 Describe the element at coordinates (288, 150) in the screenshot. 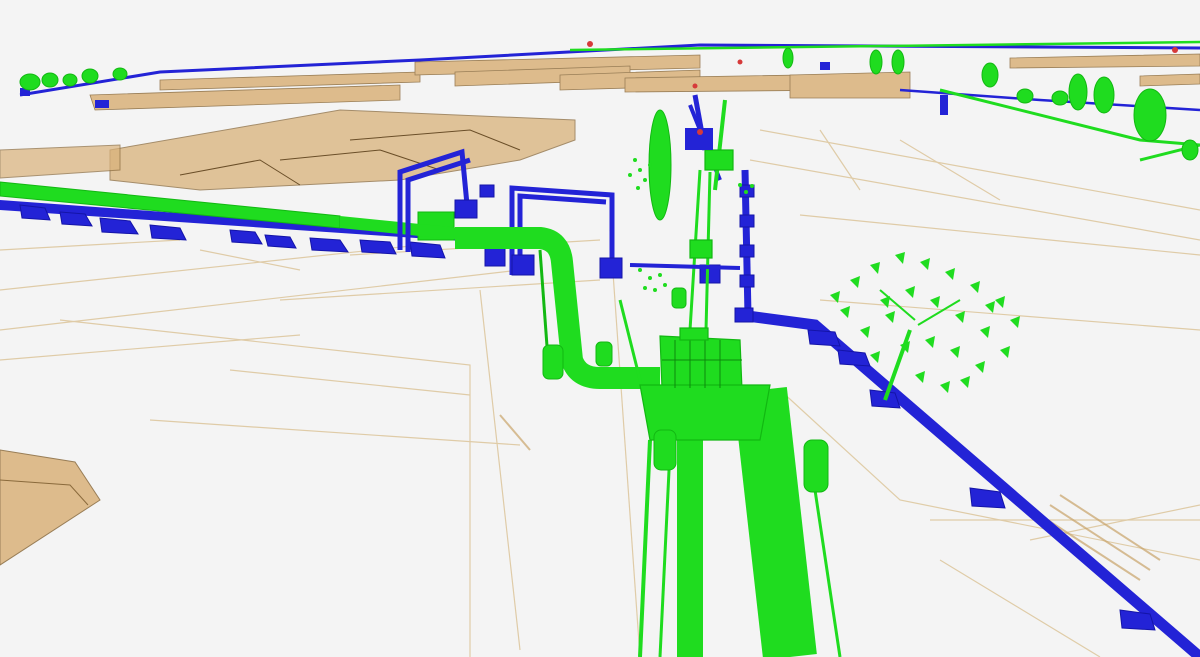

I see `left-building-block` at that location.